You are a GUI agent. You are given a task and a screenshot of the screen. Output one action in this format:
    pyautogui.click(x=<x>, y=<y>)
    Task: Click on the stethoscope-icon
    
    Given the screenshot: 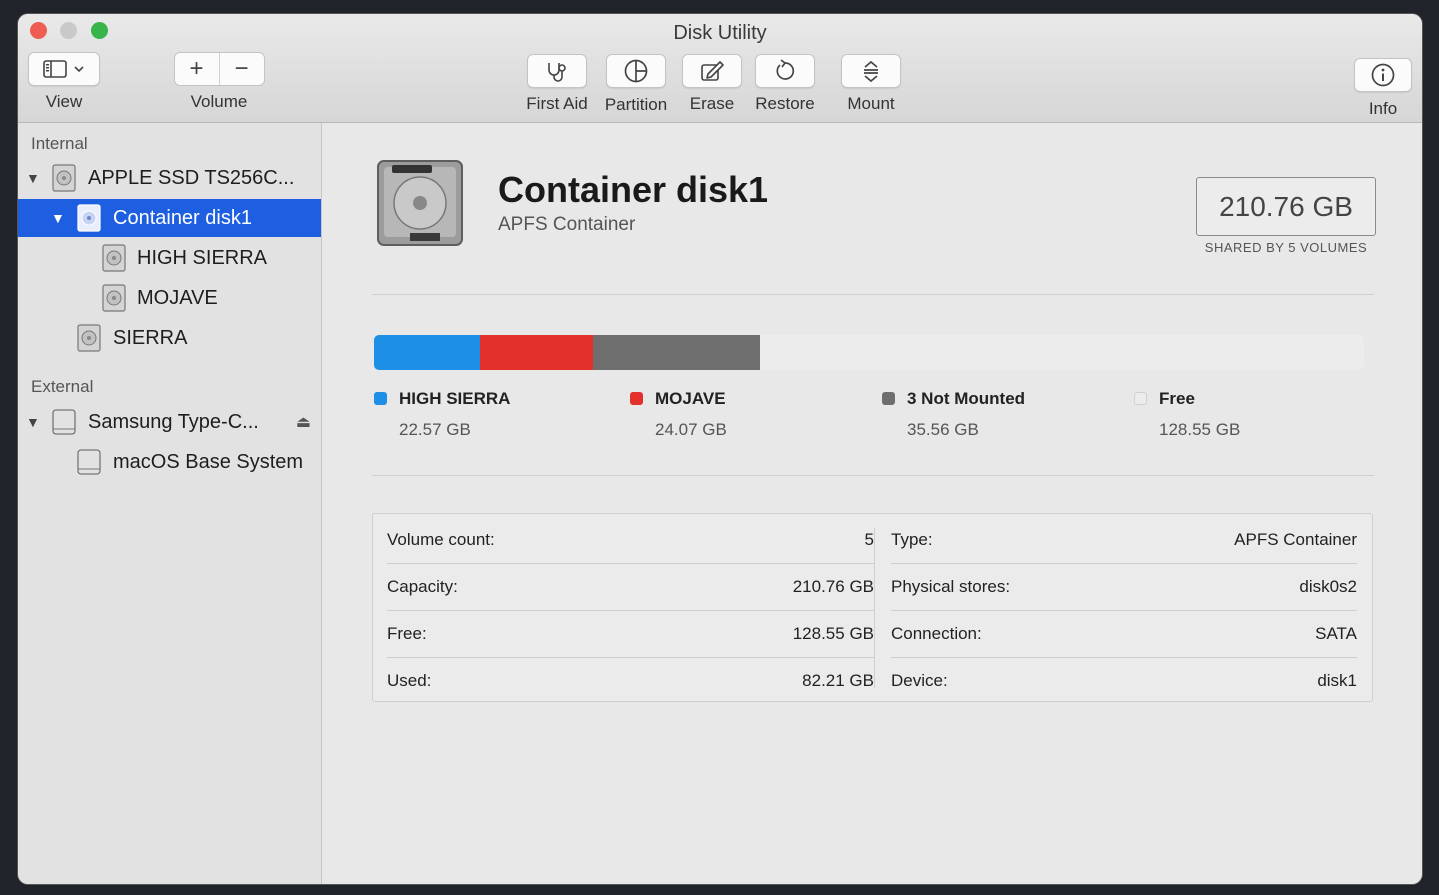 What is the action you would take?
    pyautogui.click(x=557, y=72)
    